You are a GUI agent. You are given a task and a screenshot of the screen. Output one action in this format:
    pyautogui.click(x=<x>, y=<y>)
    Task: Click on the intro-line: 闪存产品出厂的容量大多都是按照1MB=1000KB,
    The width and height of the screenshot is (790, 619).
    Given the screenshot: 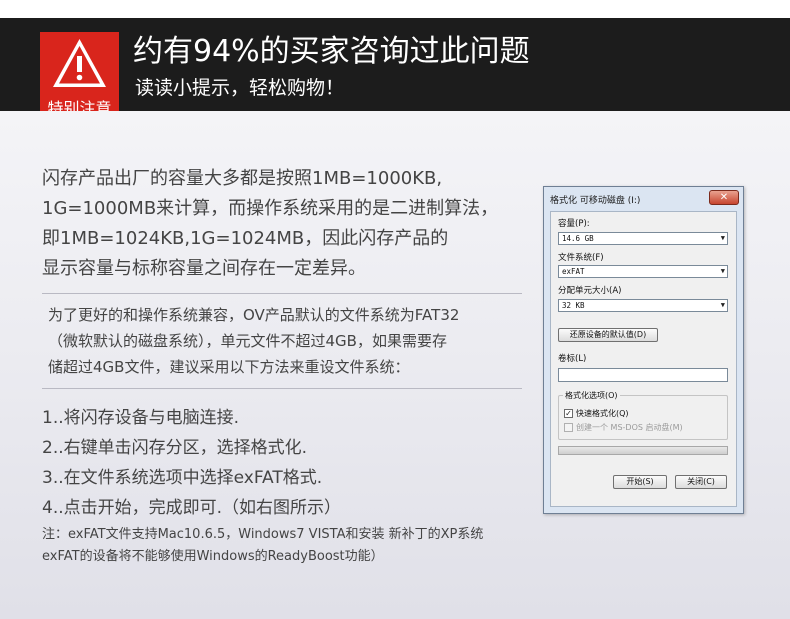 What is the action you would take?
    pyautogui.click(x=242, y=178)
    